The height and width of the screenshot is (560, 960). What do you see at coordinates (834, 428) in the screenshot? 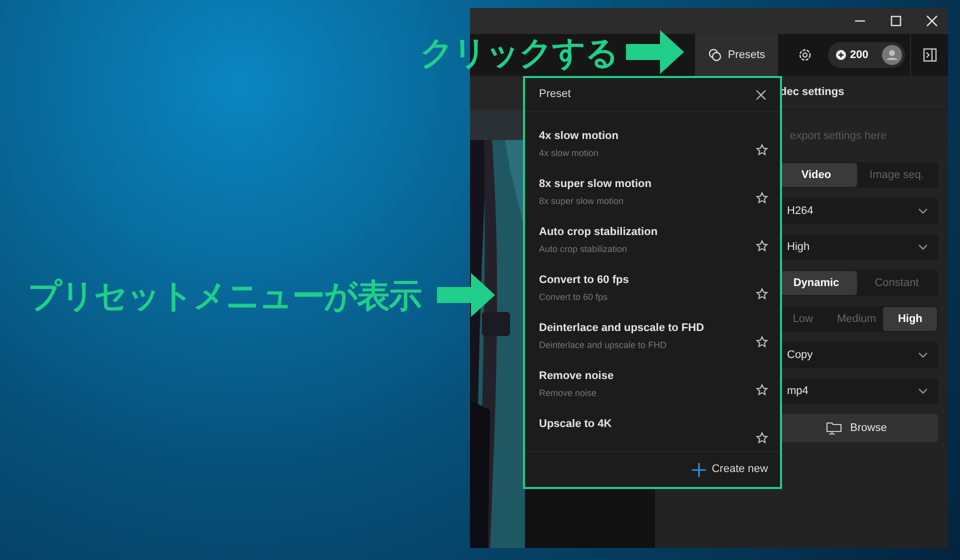
I see `folder-icon` at bounding box center [834, 428].